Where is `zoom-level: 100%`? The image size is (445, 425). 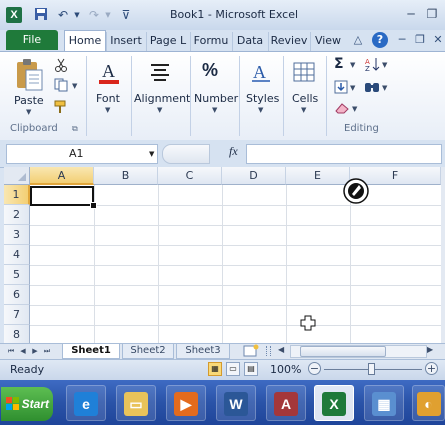 zoom-level: 100% is located at coordinates (285, 369).